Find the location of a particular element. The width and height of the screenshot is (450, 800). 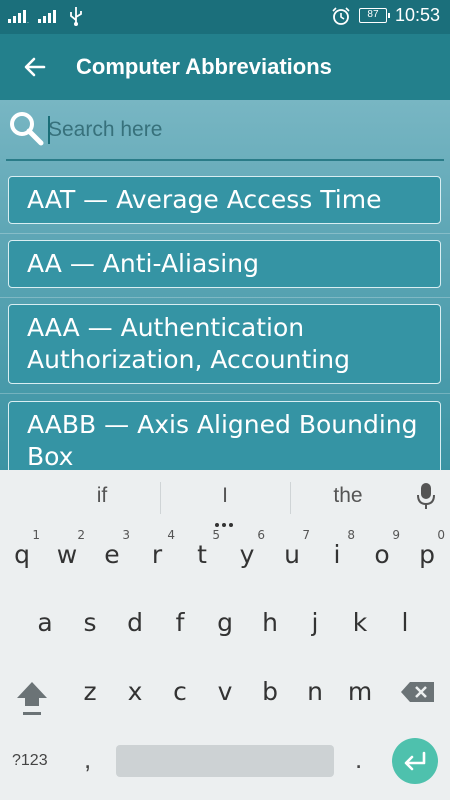

text-caret is located at coordinates (49, 130).